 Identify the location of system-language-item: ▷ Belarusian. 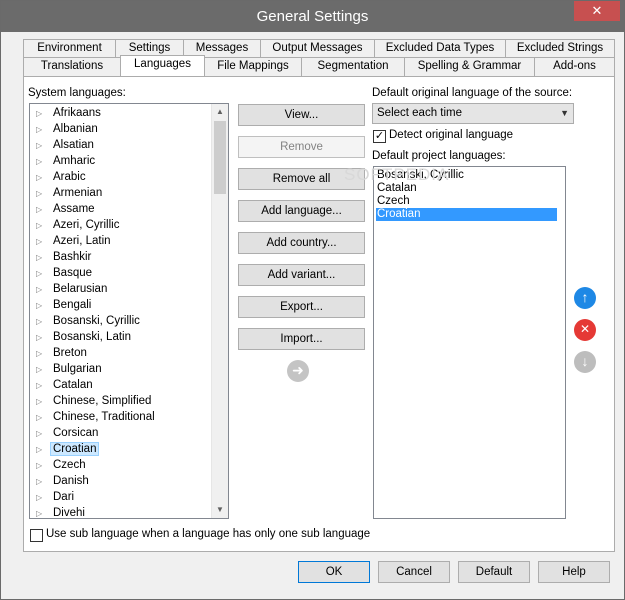
(73, 290).